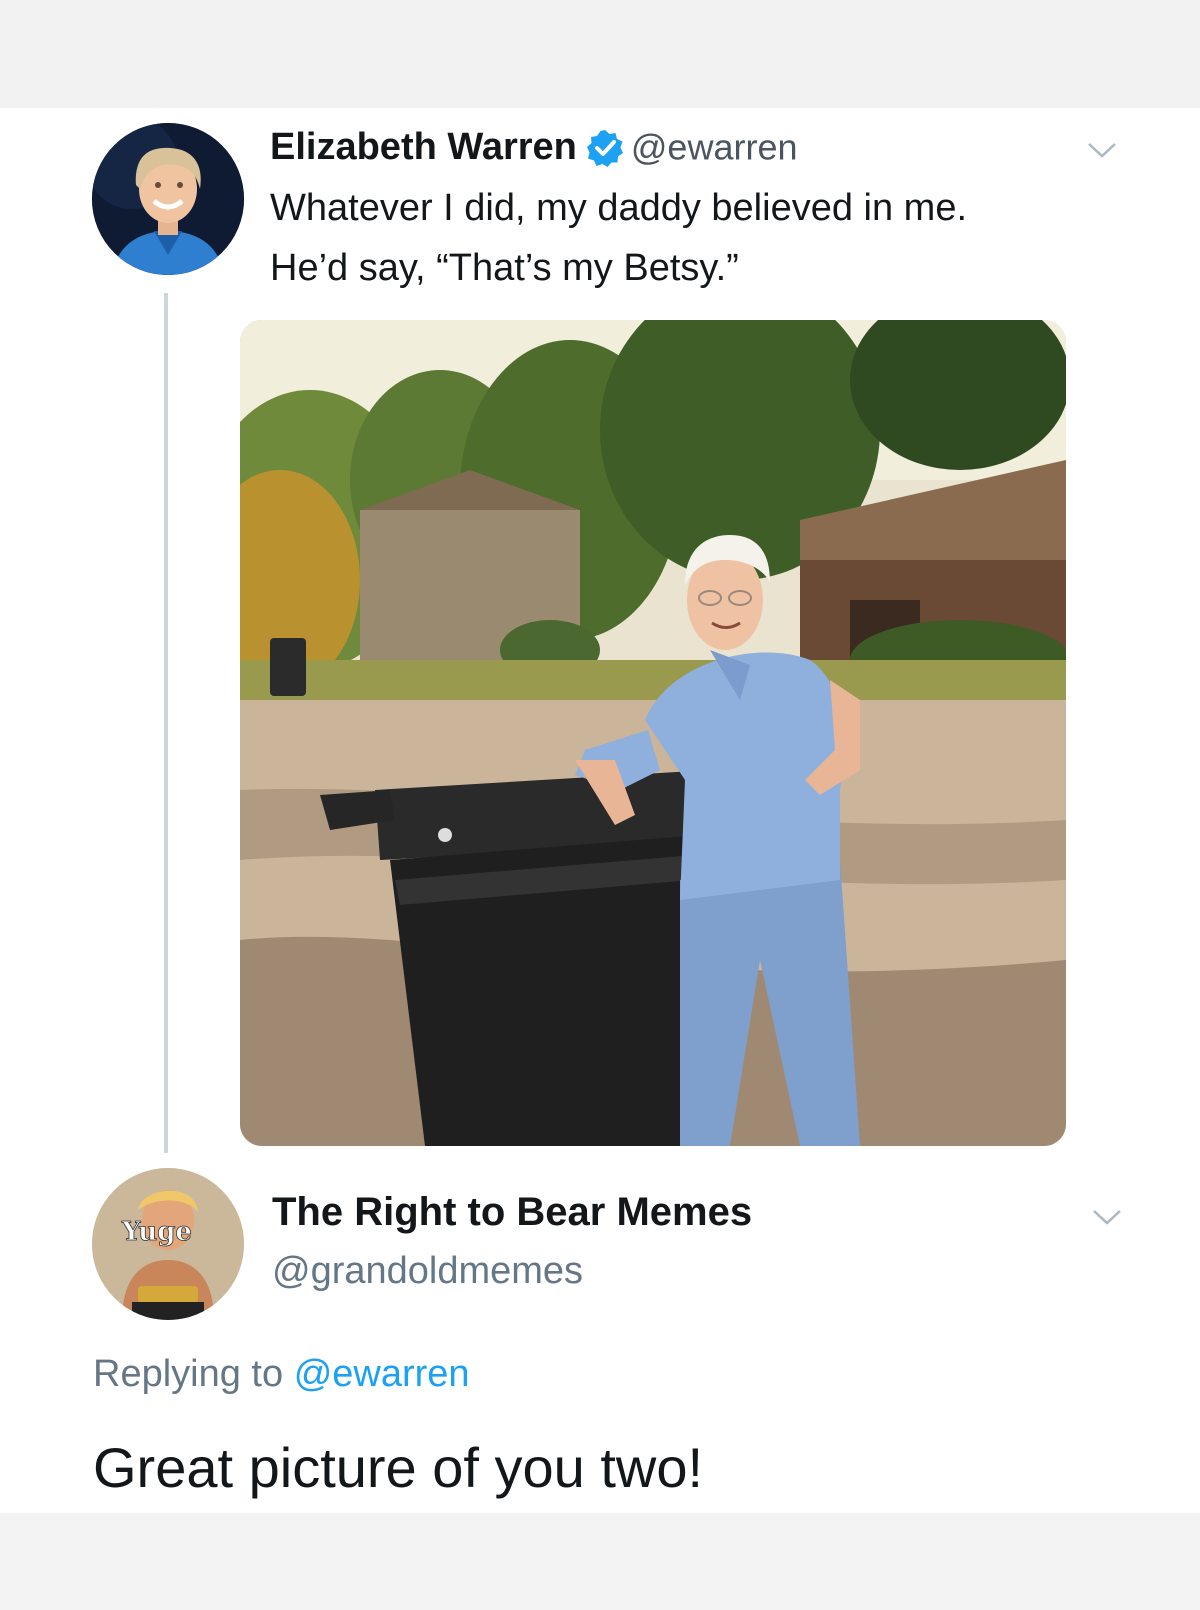 The width and height of the screenshot is (1200, 1610). Describe the element at coordinates (600, 54) in the screenshot. I see `top-margin` at that location.